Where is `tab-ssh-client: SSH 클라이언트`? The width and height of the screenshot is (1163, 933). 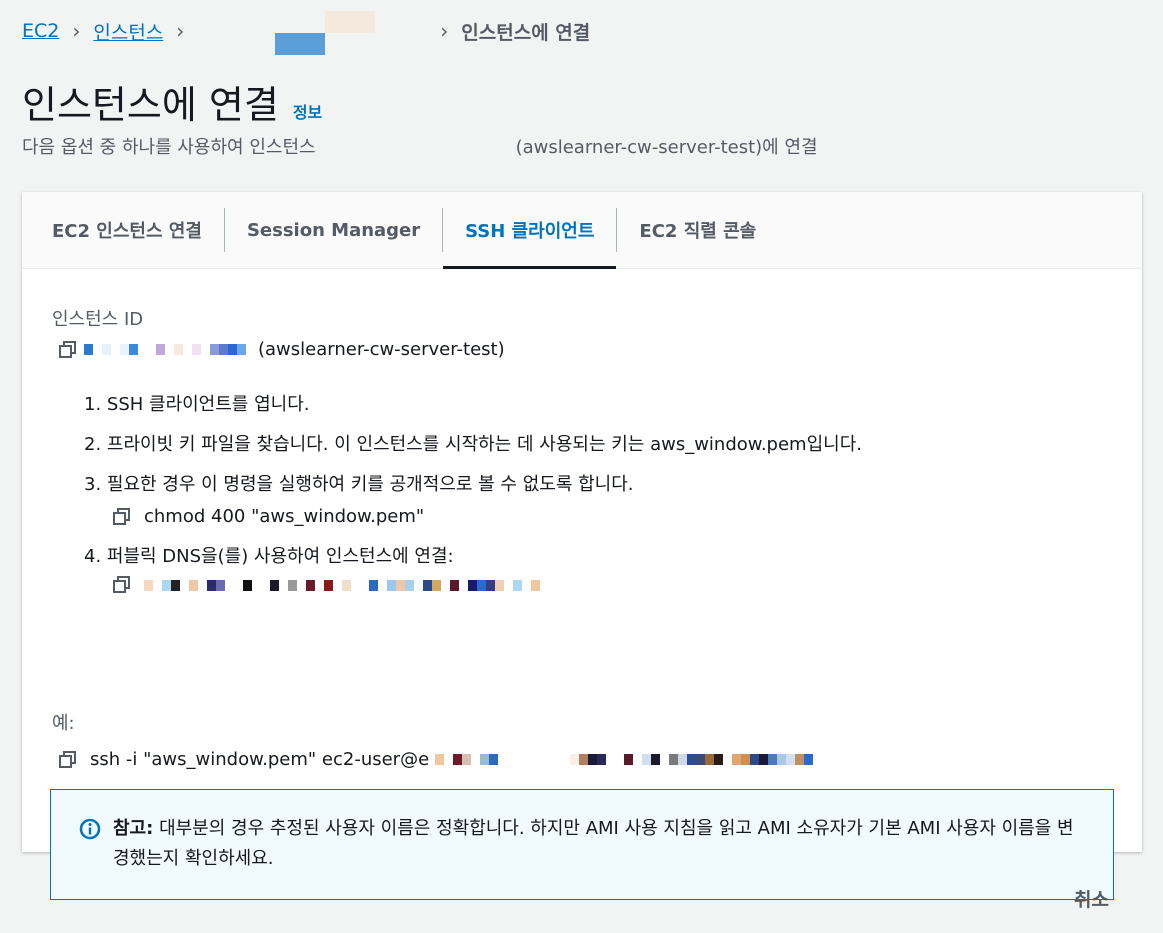 tab-ssh-client: SSH 클라이언트 is located at coordinates (530, 230).